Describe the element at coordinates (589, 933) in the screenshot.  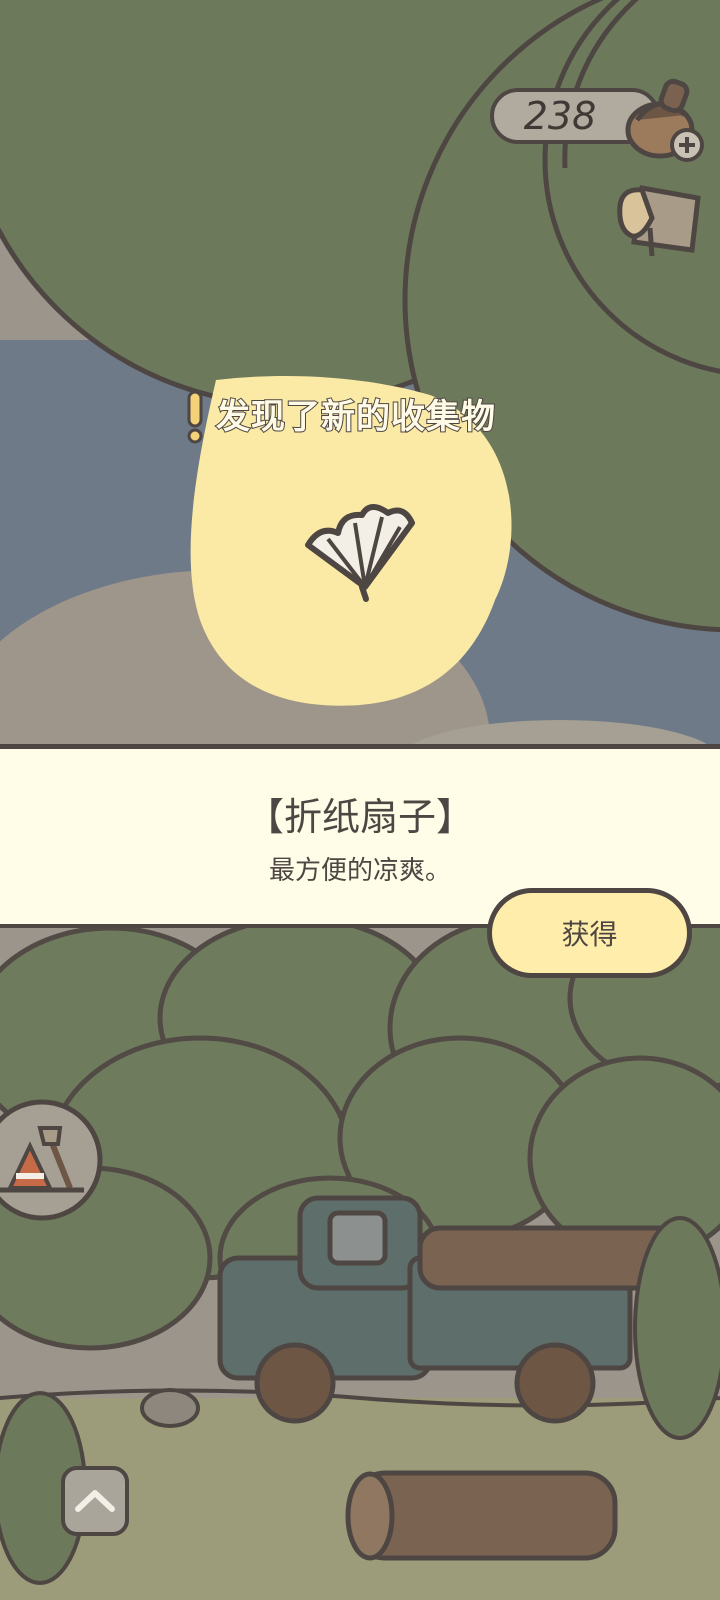
I see `get-button: 获得` at that location.